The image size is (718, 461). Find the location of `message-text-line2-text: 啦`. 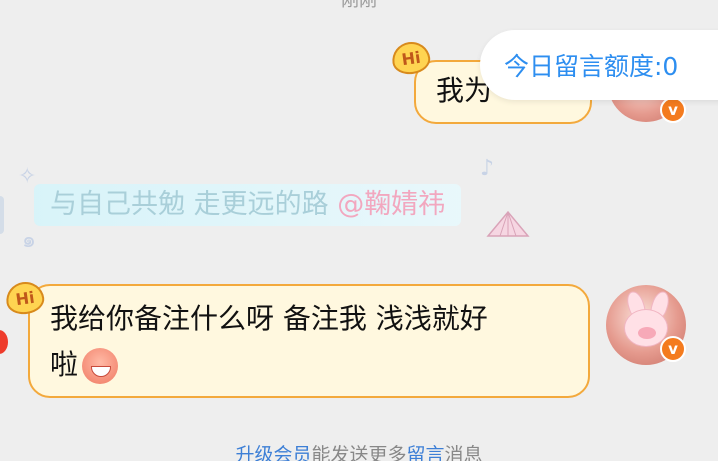

message-text-line2-text: 啦 is located at coordinates (64, 364).